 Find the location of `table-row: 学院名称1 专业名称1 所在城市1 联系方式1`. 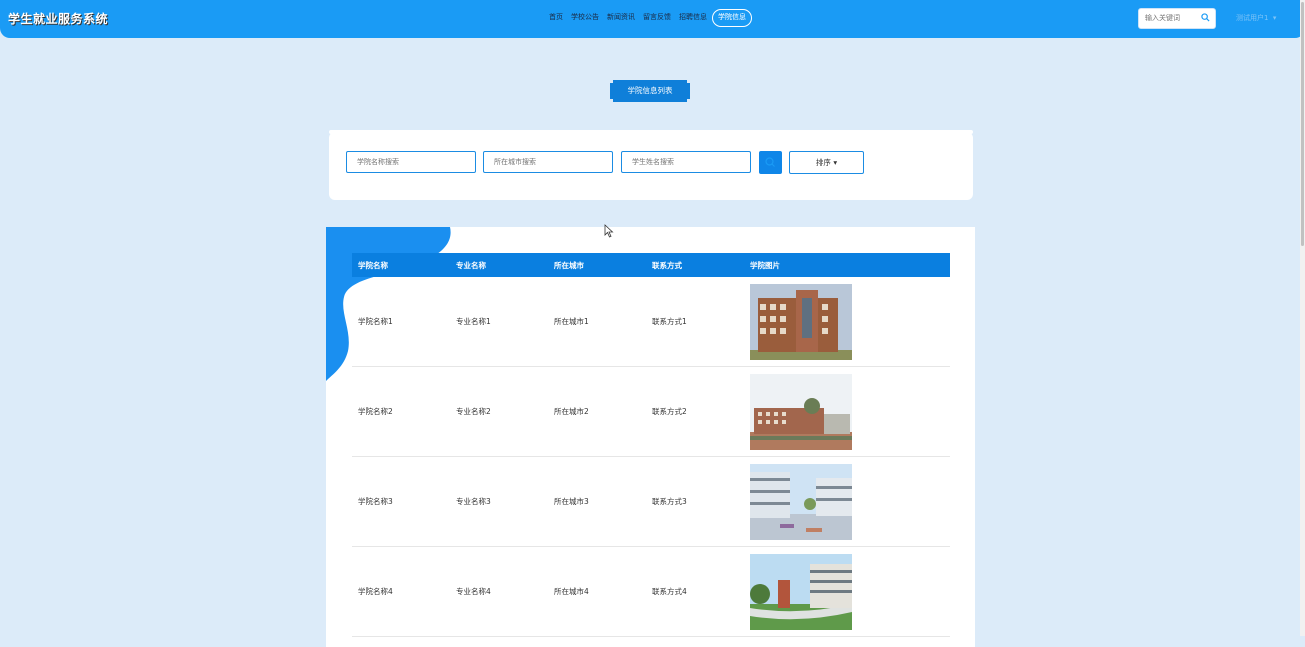

table-row: 学院名称1 专业名称1 所在城市1 联系方式1 is located at coordinates (651, 322).